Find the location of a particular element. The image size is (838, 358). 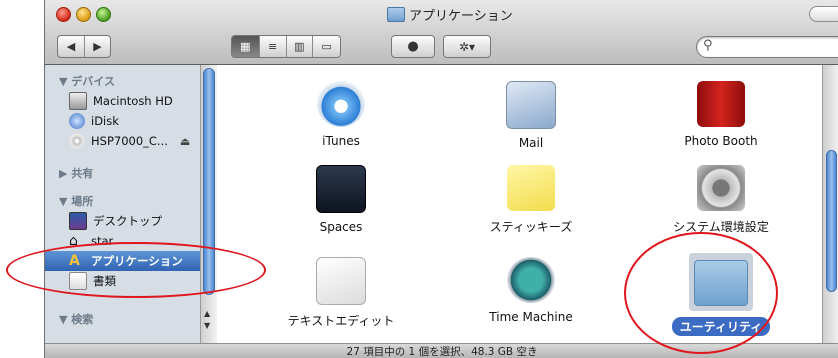

sidebar-section-shared: ▶ 共有 is located at coordinates (76, 173).